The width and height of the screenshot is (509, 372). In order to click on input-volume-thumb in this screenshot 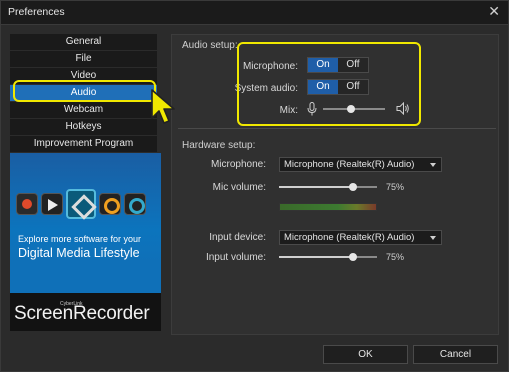, I will do `click(352, 257)`.